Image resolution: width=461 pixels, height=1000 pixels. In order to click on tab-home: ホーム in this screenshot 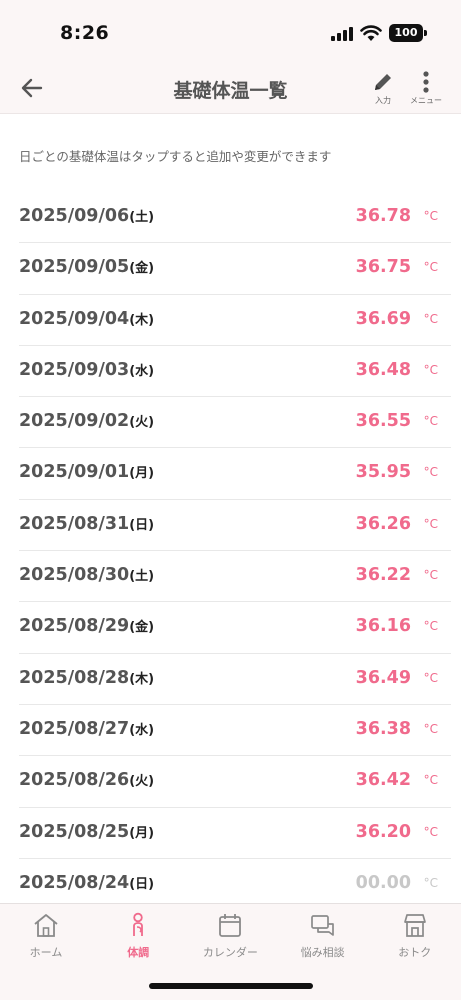, I will do `click(46, 940)`.